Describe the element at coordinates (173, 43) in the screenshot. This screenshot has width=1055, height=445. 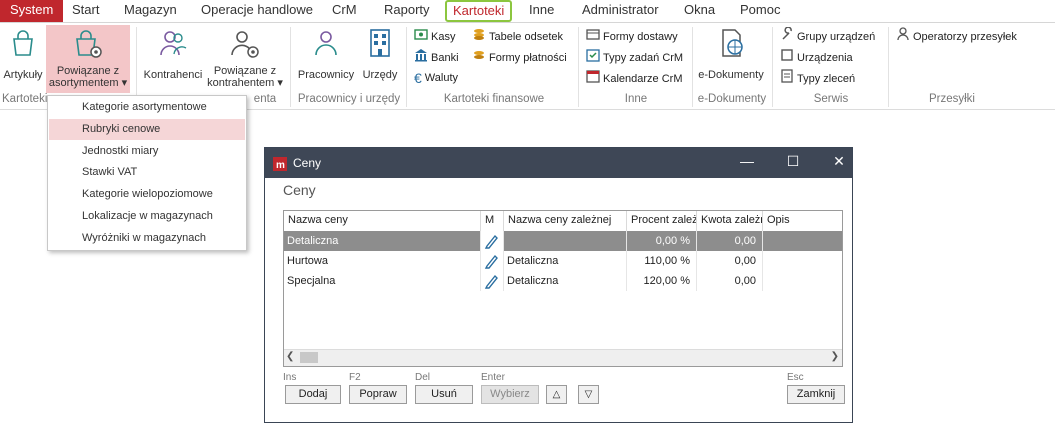
I see `people-icon` at that location.